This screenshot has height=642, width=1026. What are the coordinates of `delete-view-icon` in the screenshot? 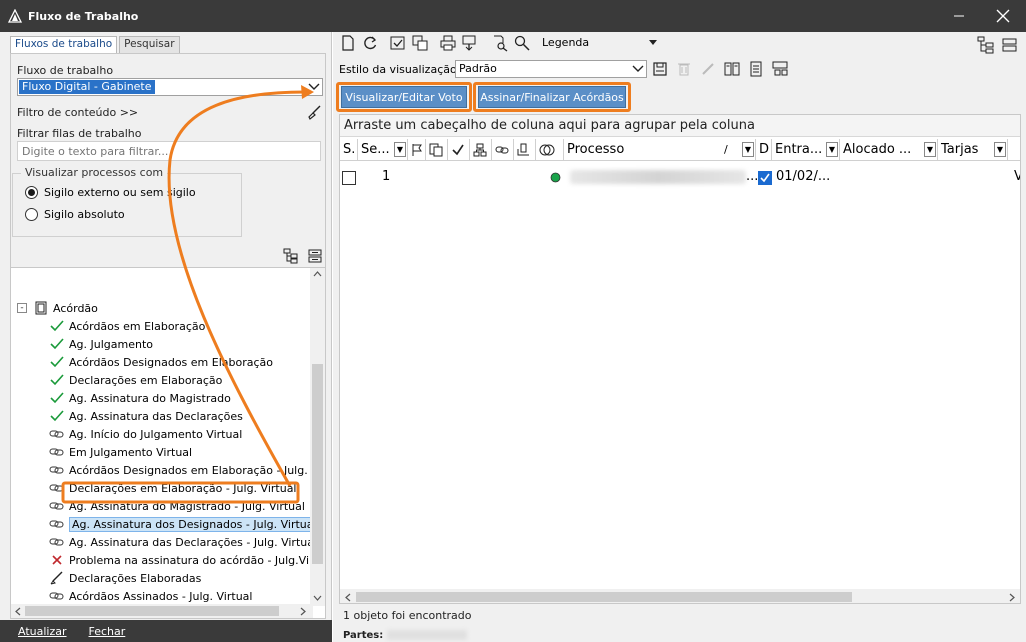 It's located at (684, 69).